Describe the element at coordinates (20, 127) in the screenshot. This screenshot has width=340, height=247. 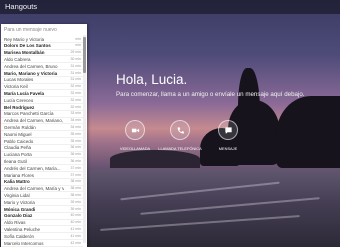
I see `conversation-name: Germán Roldán` at that location.